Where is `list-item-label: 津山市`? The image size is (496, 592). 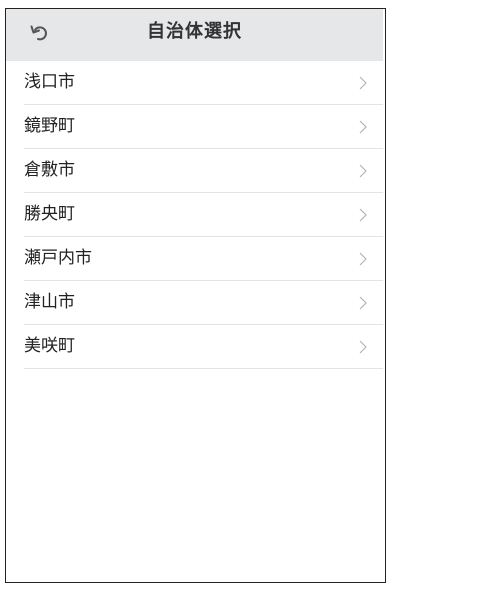 list-item-label: 津山市 is located at coordinates (49, 302).